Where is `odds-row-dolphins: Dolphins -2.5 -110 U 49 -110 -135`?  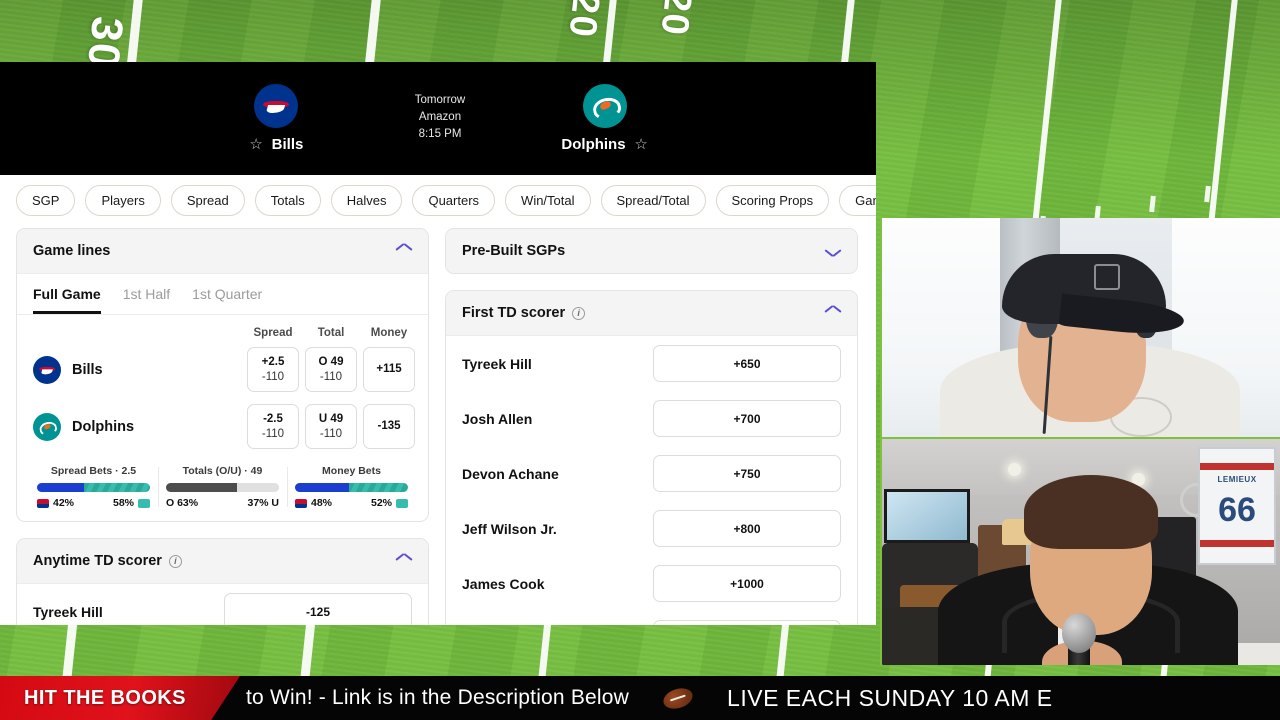
odds-row-dolphins: Dolphins -2.5 -110 U 49 -110 -135 is located at coordinates (222, 426).